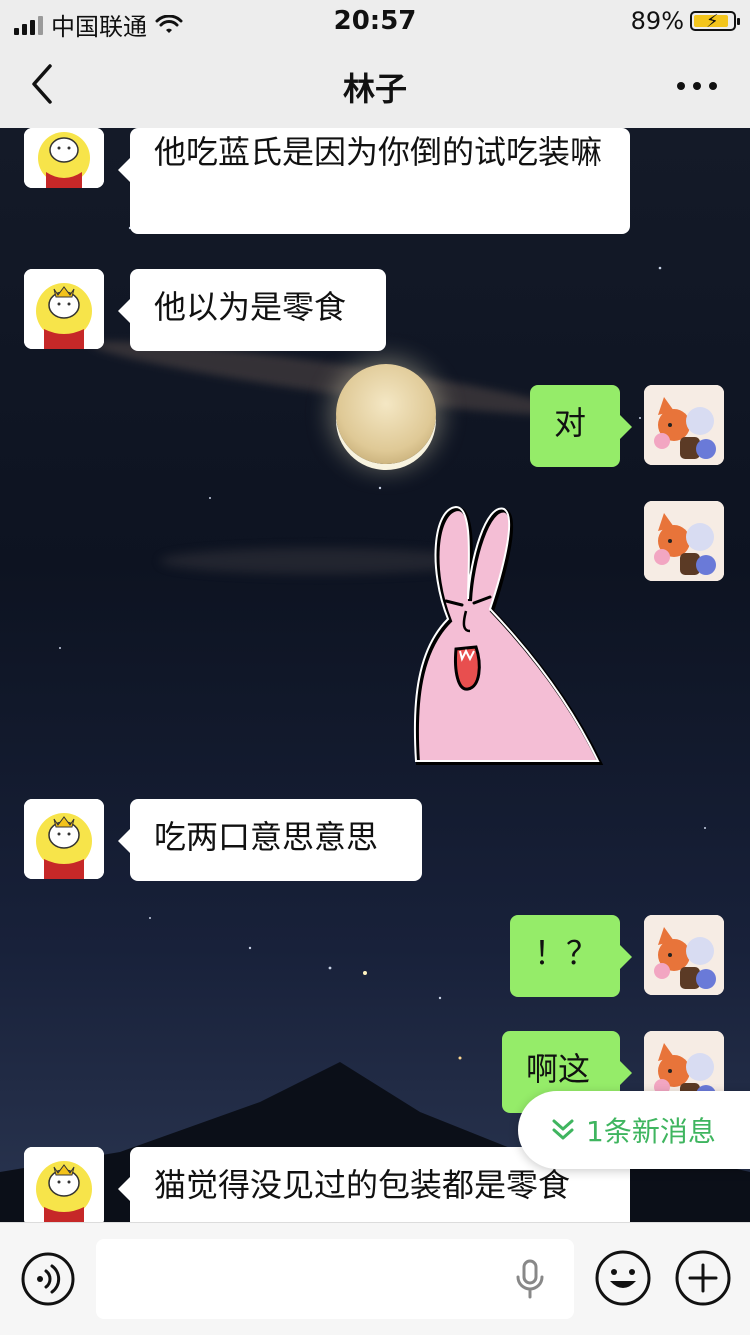 This screenshot has height=1335, width=750. I want to click on message-input, so click(335, 1279).